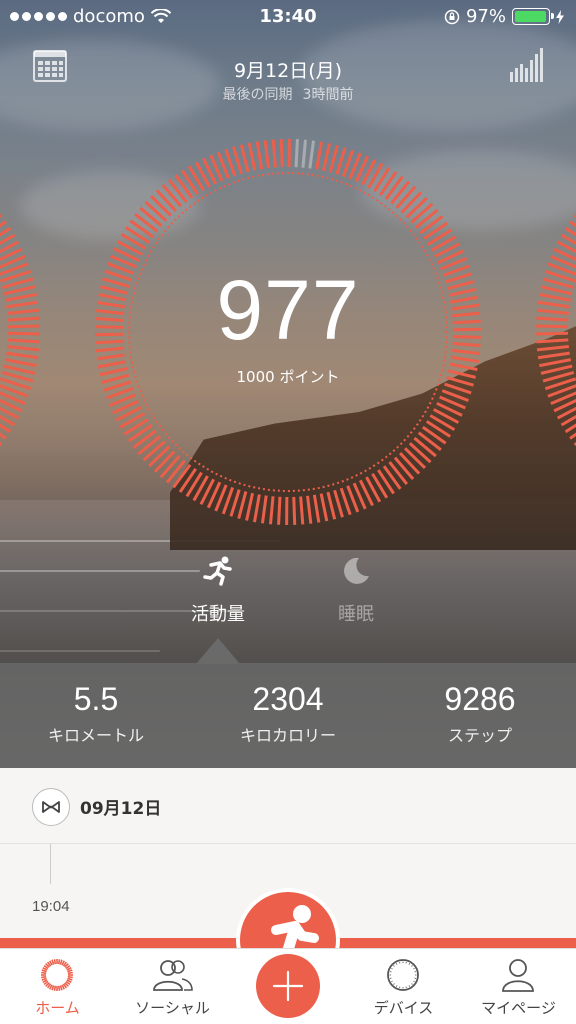 This screenshot has width=576, height=1024. What do you see at coordinates (218, 614) in the screenshot?
I see `mode-activity-label: 活動量` at bounding box center [218, 614].